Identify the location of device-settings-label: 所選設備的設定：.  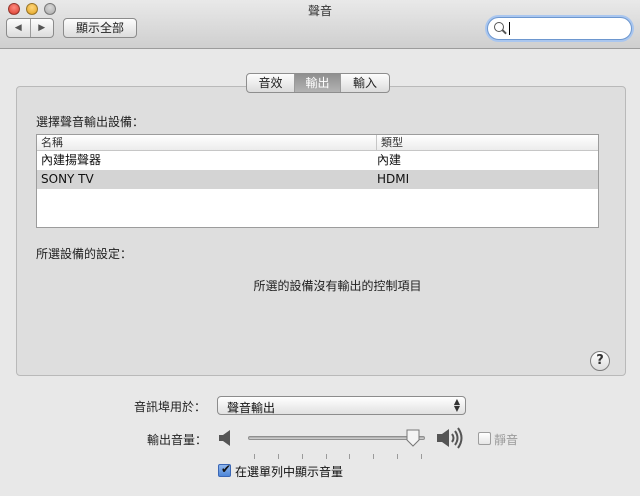
(84, 254).